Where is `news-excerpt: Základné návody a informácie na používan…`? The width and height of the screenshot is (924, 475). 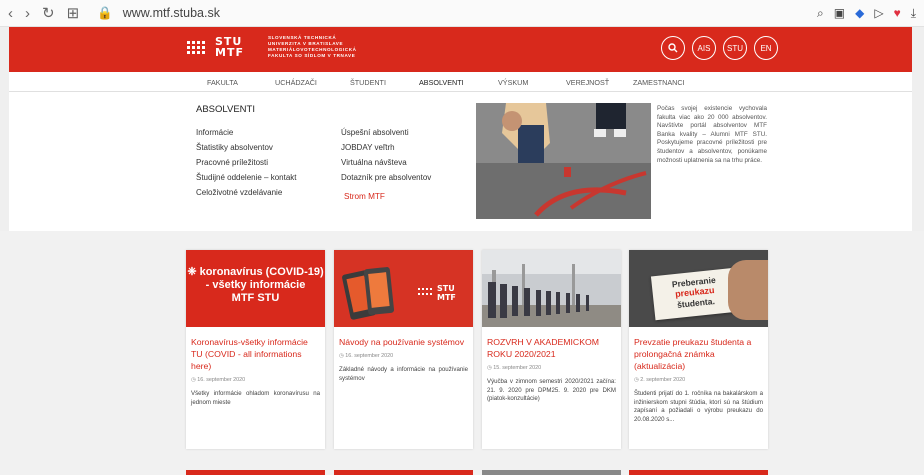
news-excerpt: Základné návody a informácie na používan… is located at coordinates (403, 374).